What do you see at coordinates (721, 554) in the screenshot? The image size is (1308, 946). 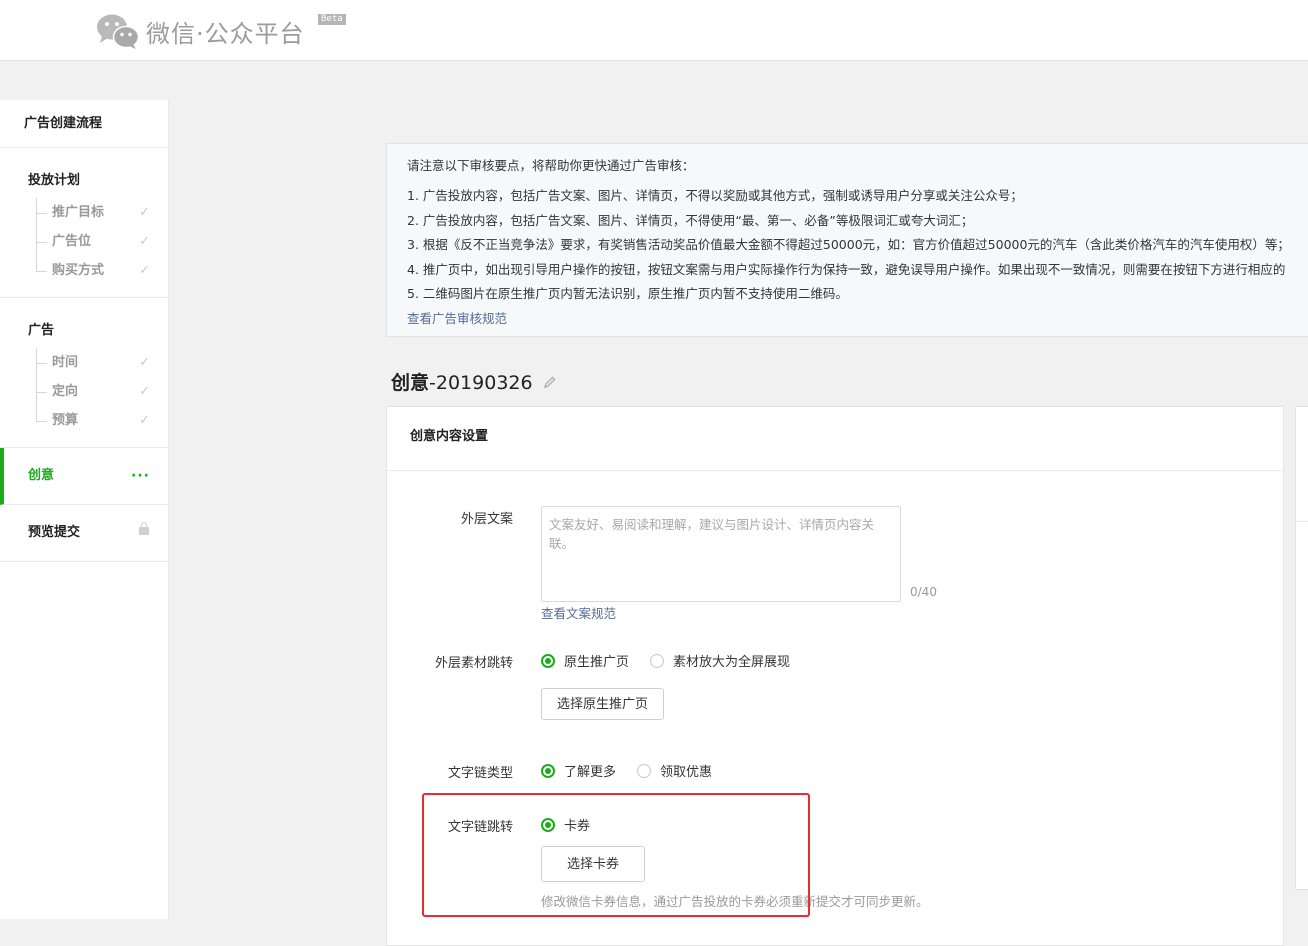 I see `outer-copy-input` at bounding box center [721, 554].